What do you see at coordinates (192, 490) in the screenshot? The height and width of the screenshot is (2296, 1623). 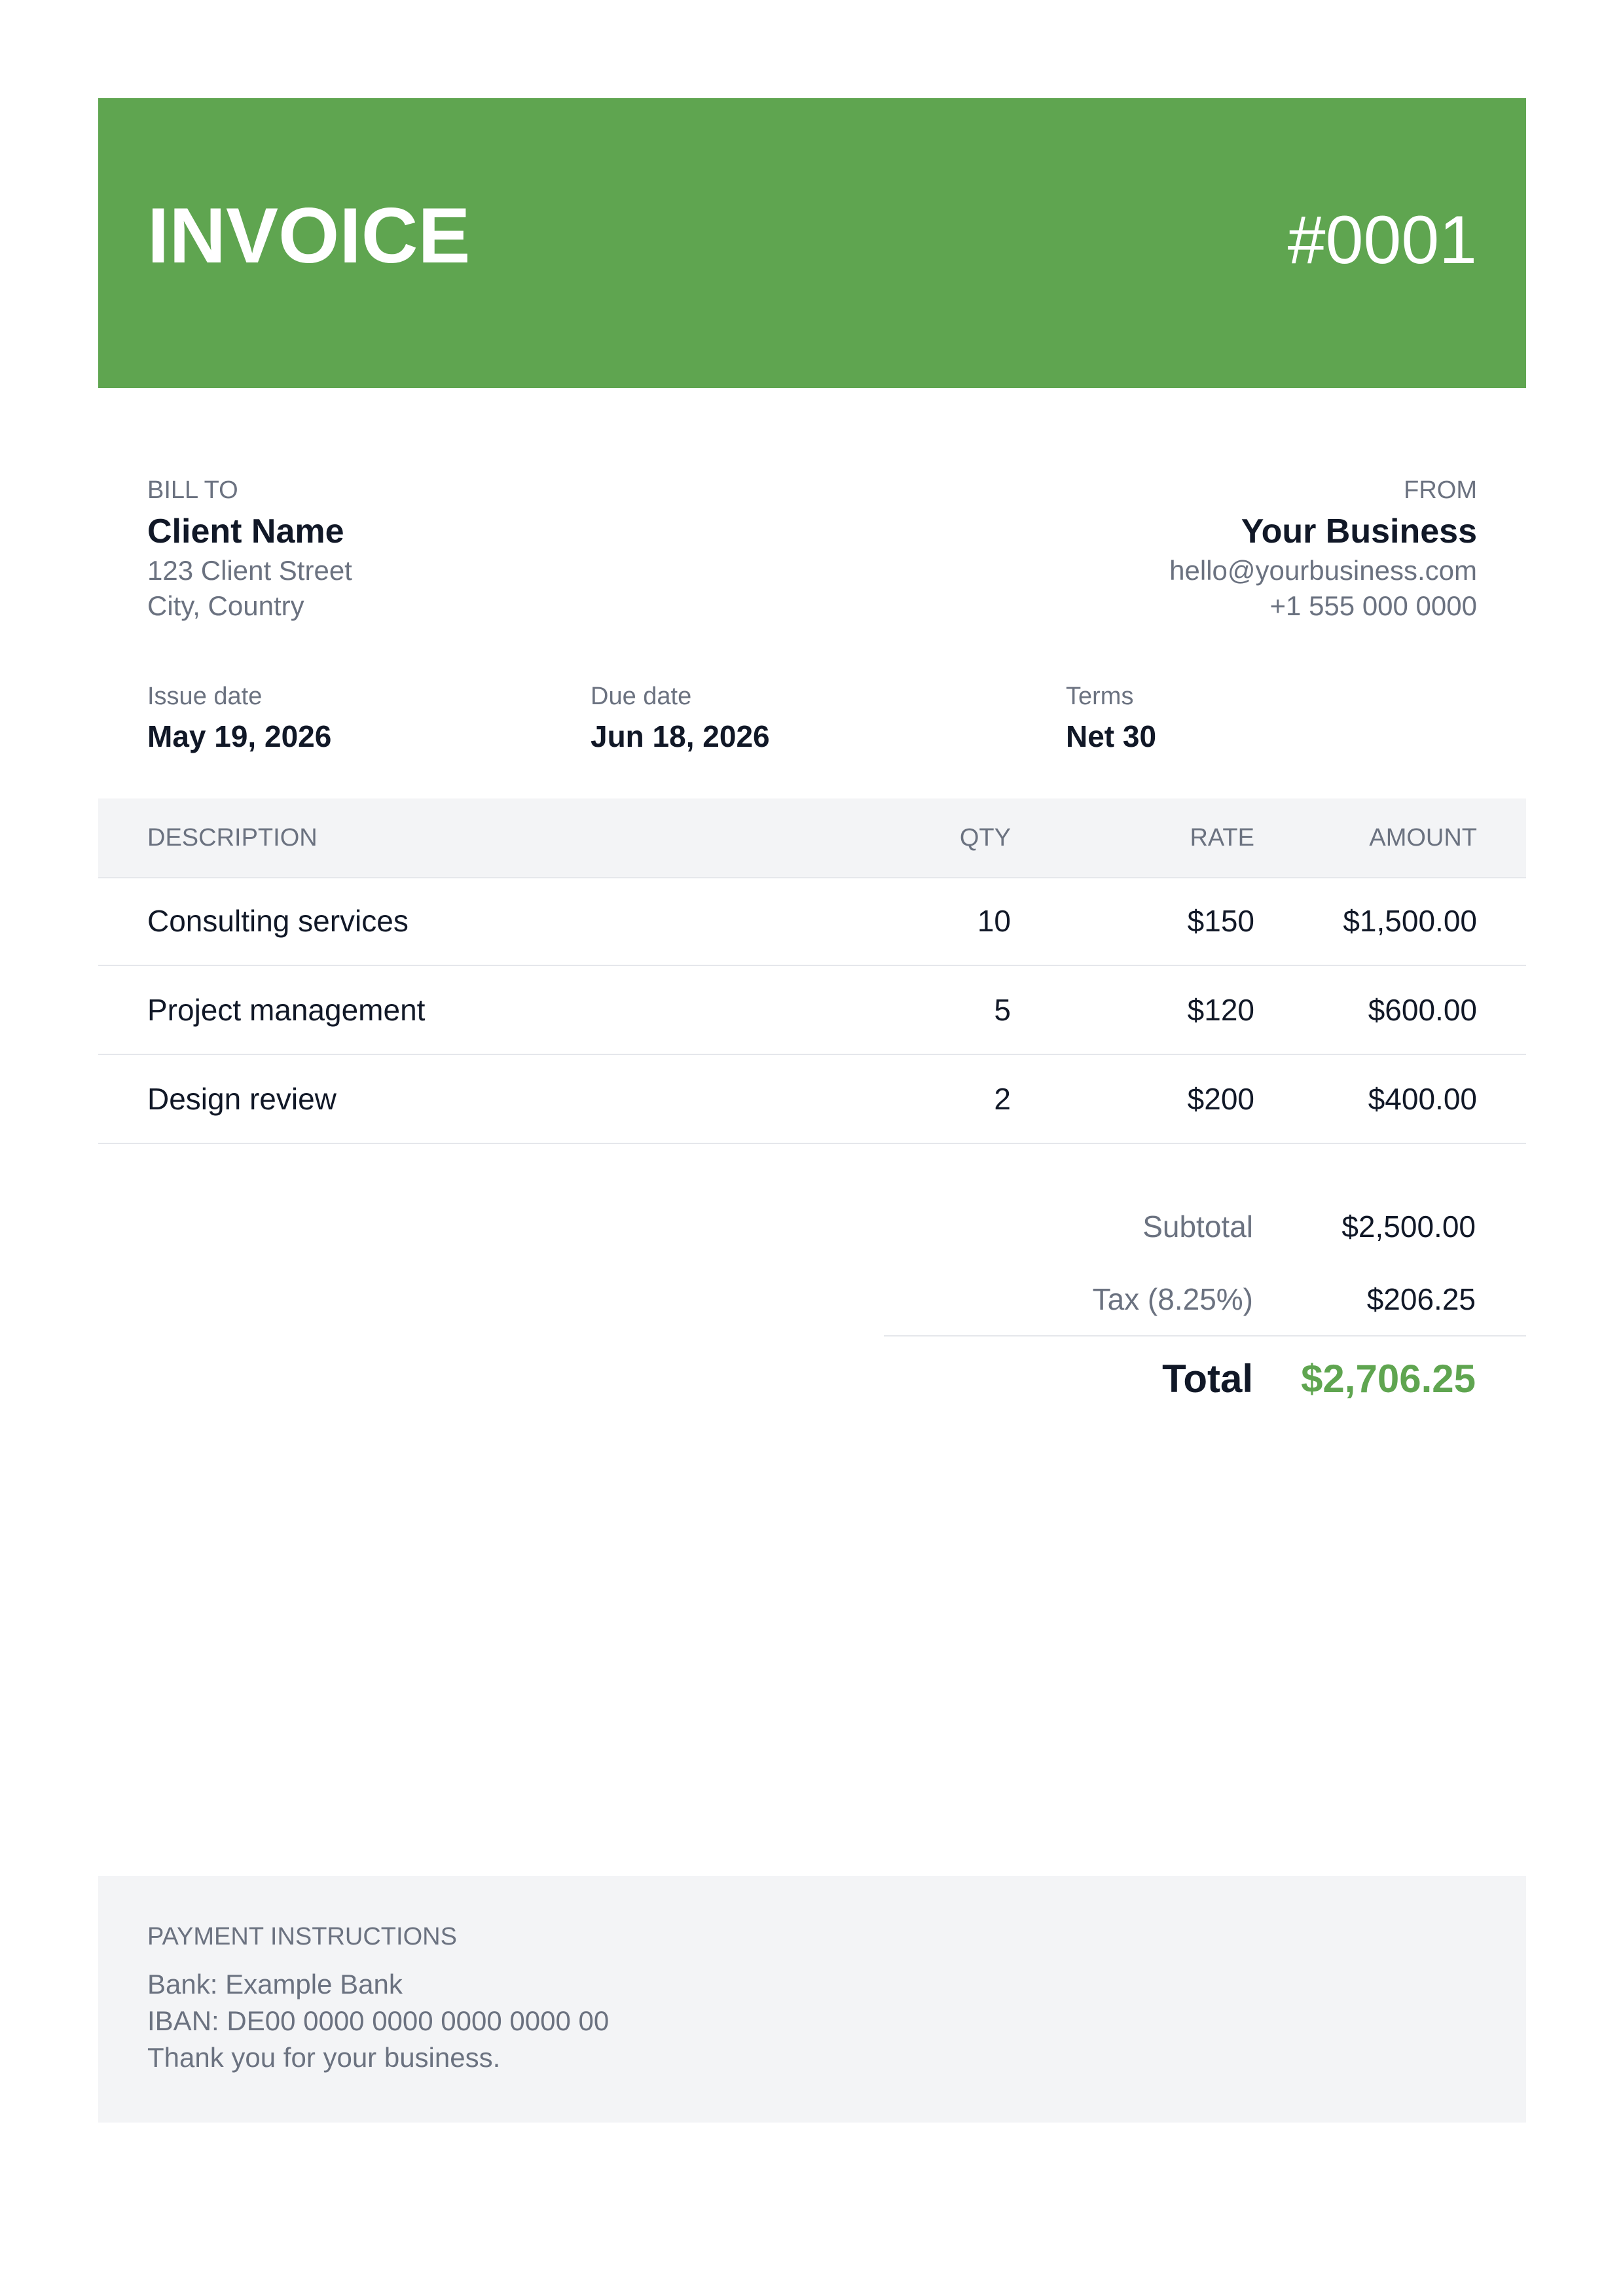 I see `bill-to-label: BILL TO` at bounding box center [192, 490].